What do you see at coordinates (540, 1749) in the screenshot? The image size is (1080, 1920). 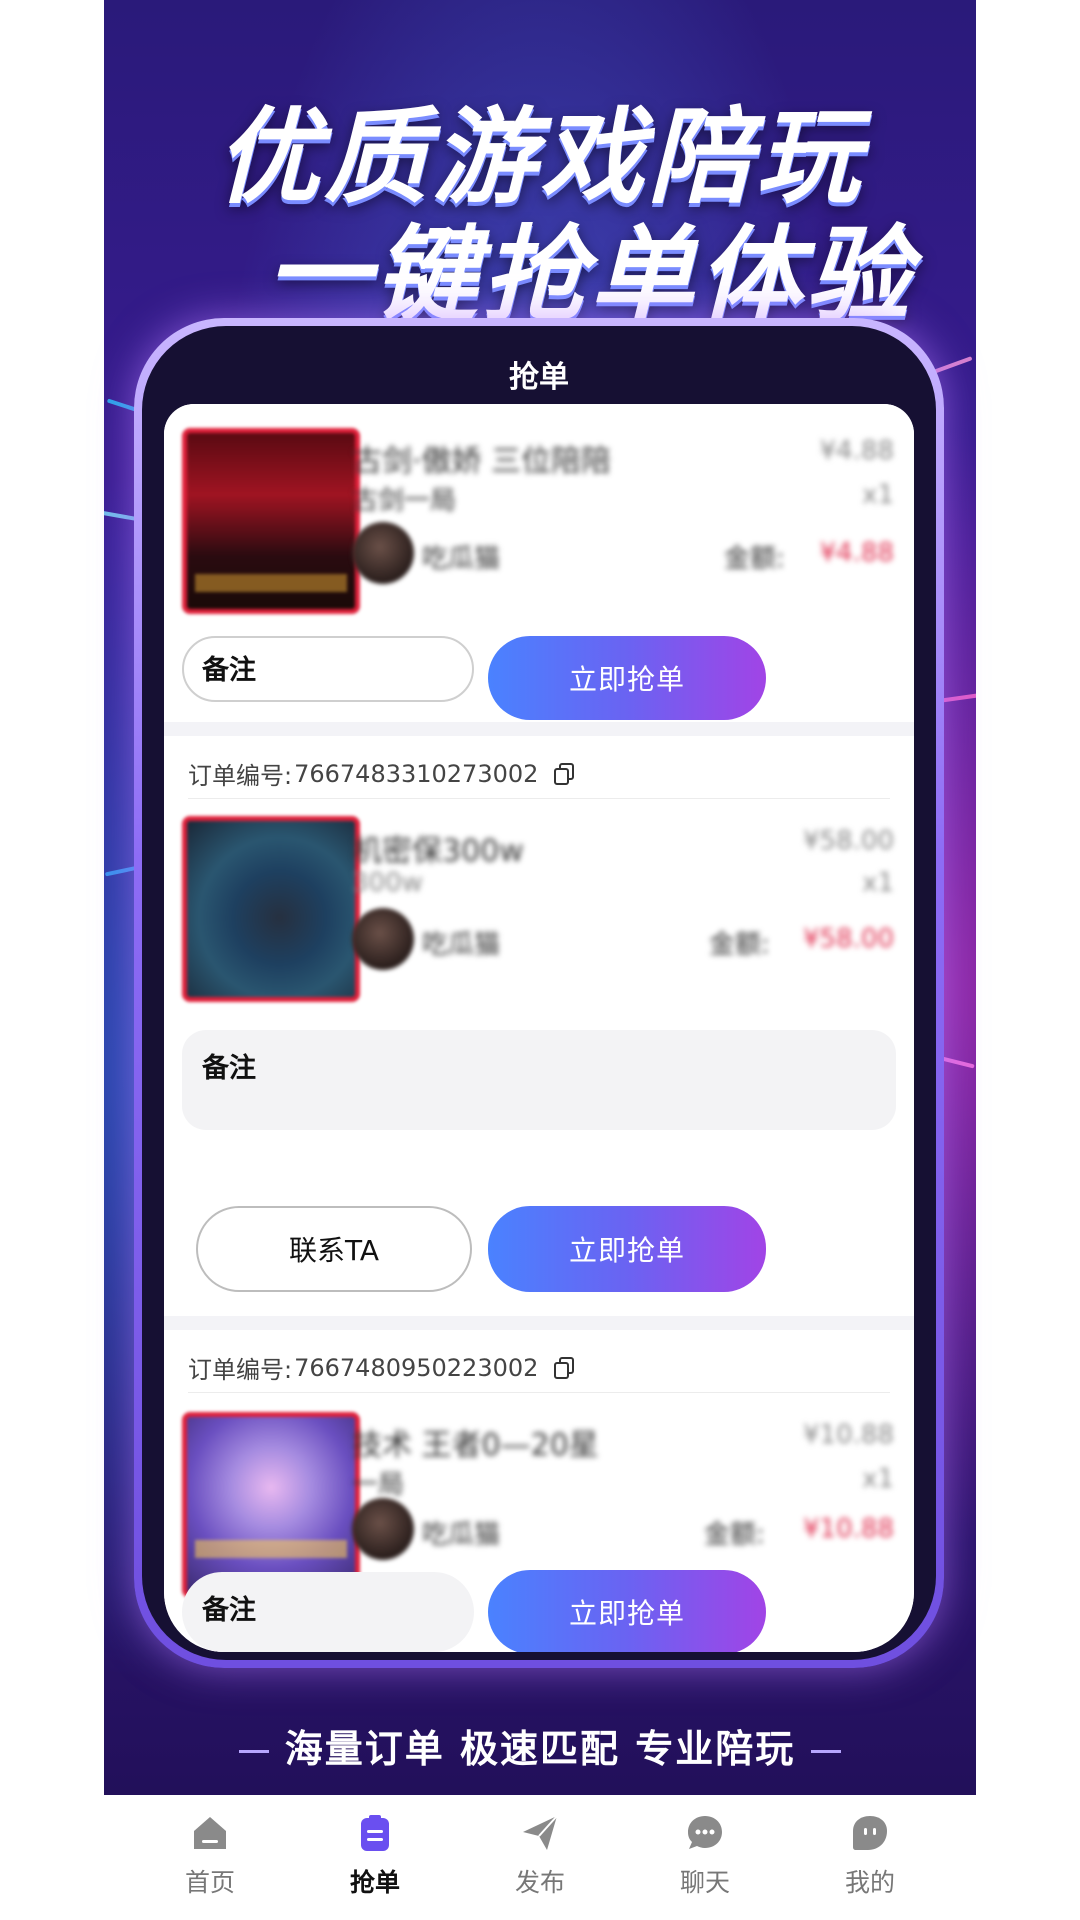 I see `slogan-text: 海量订单 极速匹配 专业陪玩` at bounding box center [540, 1749].